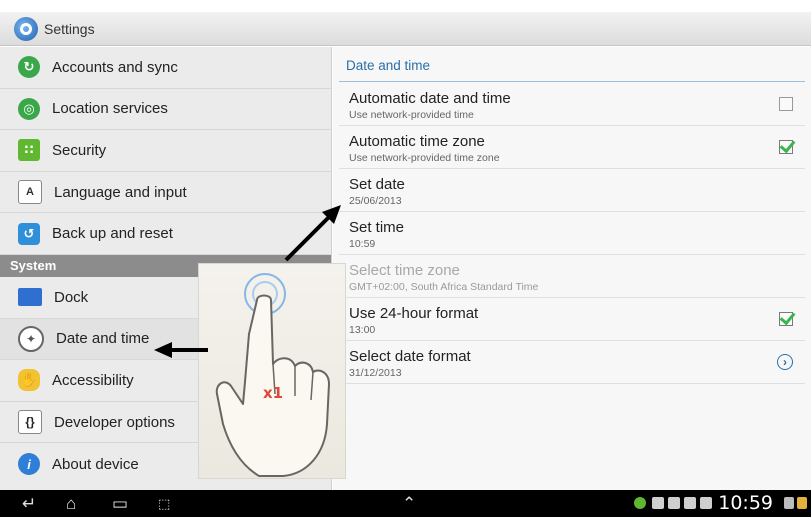  What do you see at coordinates (690, 503) in the screenshot?
I see `gallery-icon` at bounding box center [690, 503].